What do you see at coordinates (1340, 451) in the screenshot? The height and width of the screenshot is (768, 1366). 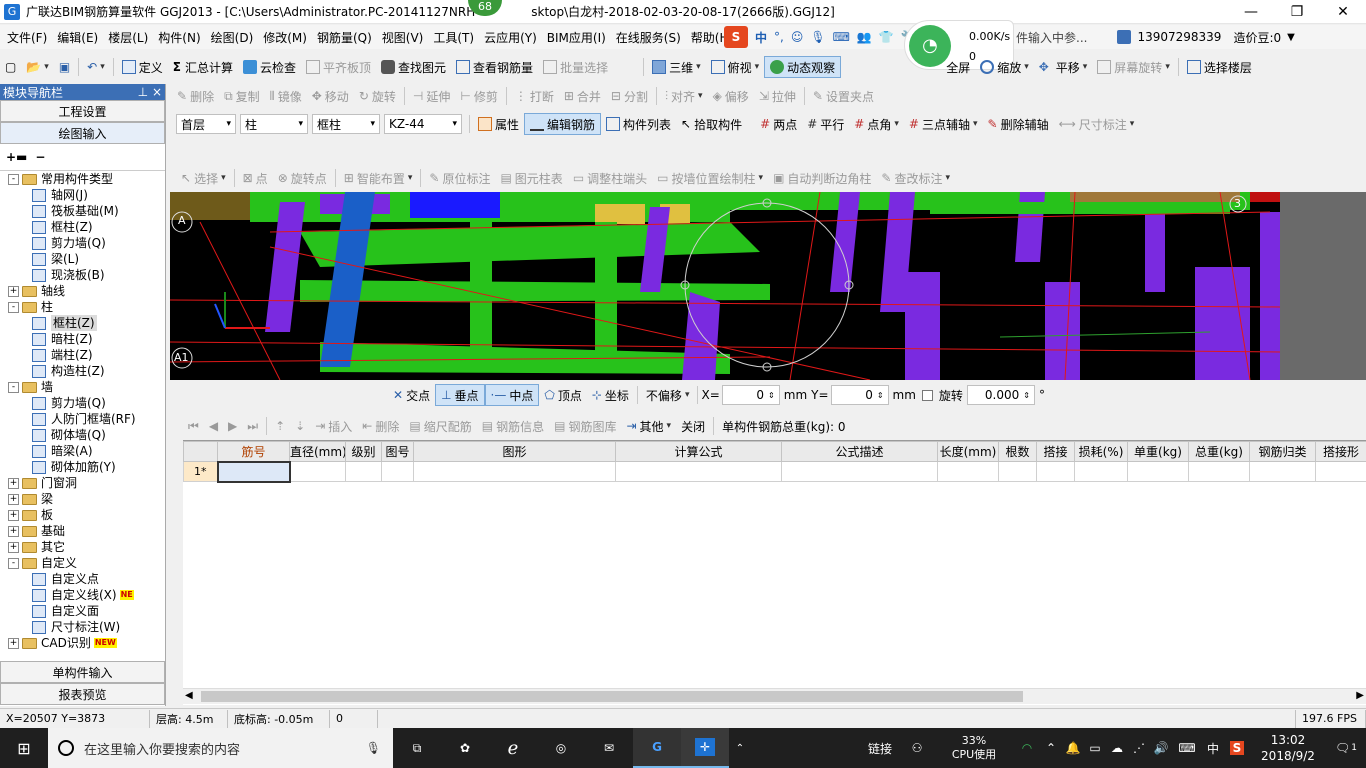 I see `col-lap-type: 搭接形` at bounding box center [1340, 451].